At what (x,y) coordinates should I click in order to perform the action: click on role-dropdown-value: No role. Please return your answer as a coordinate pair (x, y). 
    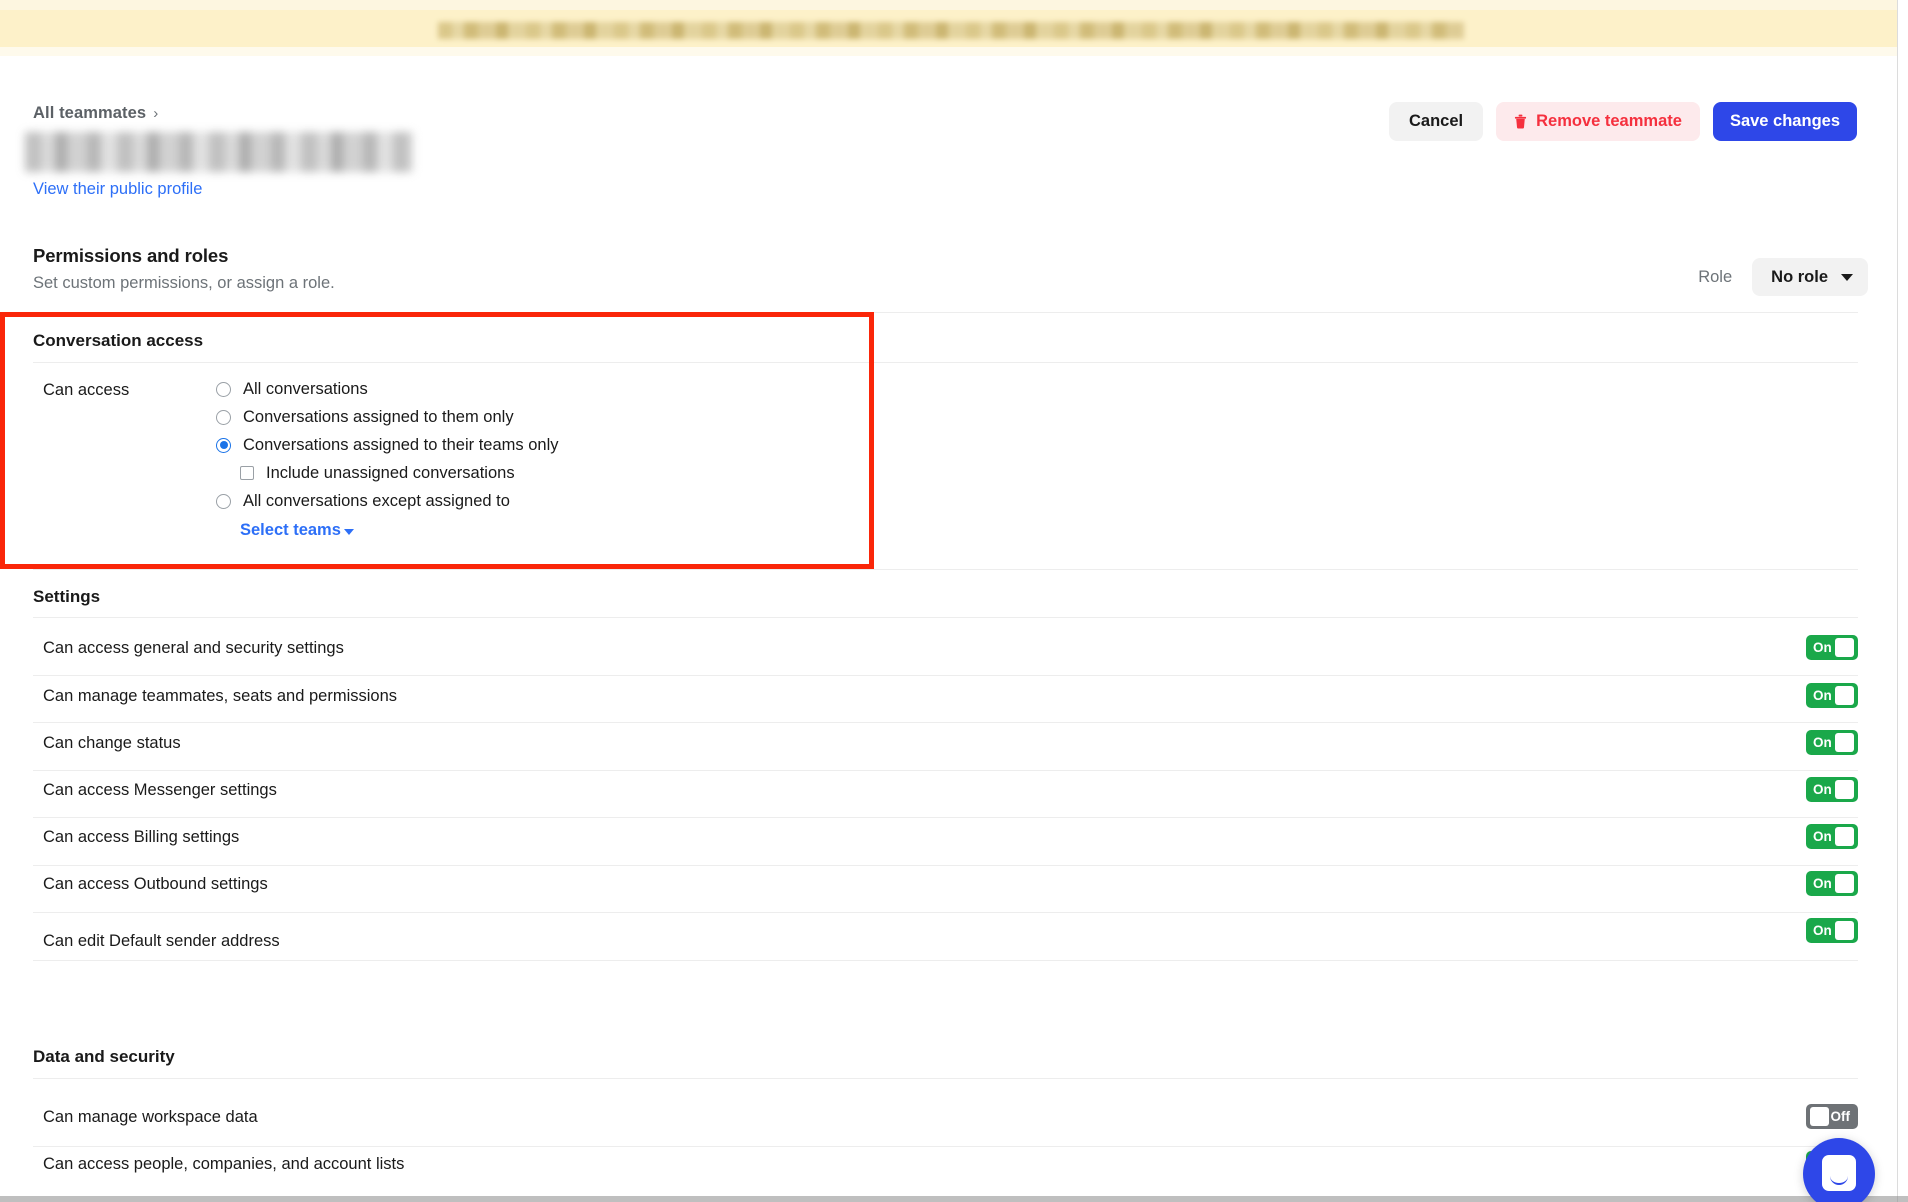
    Looking at the image, I should click on (1799, 276).